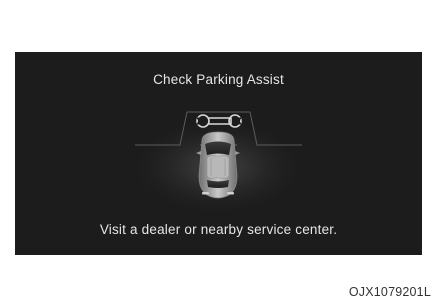 This screenshot has width=437, height=305. I want to click on warning-message: Visit a dealer or nearby service center., so click(218, 229).